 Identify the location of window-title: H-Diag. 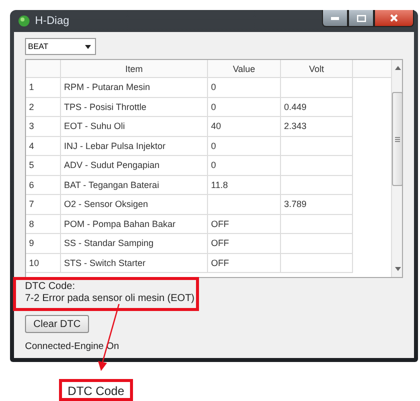
(52, 21).